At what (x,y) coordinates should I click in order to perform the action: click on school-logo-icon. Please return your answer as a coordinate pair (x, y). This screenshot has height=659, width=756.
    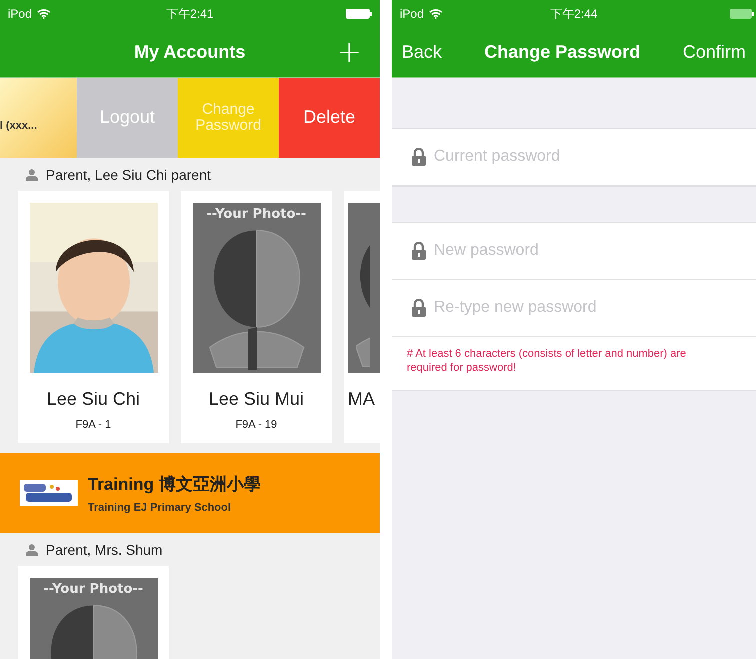
    Looking at the image, I should click on (49, 493).